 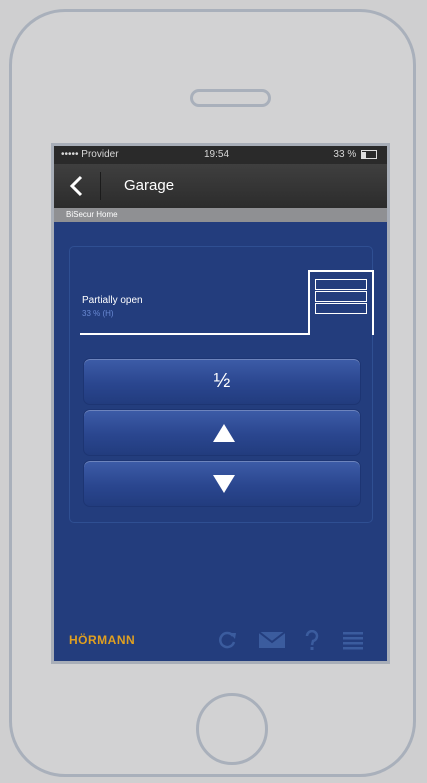 I want to click on close-button, so click(x=222, y=483).